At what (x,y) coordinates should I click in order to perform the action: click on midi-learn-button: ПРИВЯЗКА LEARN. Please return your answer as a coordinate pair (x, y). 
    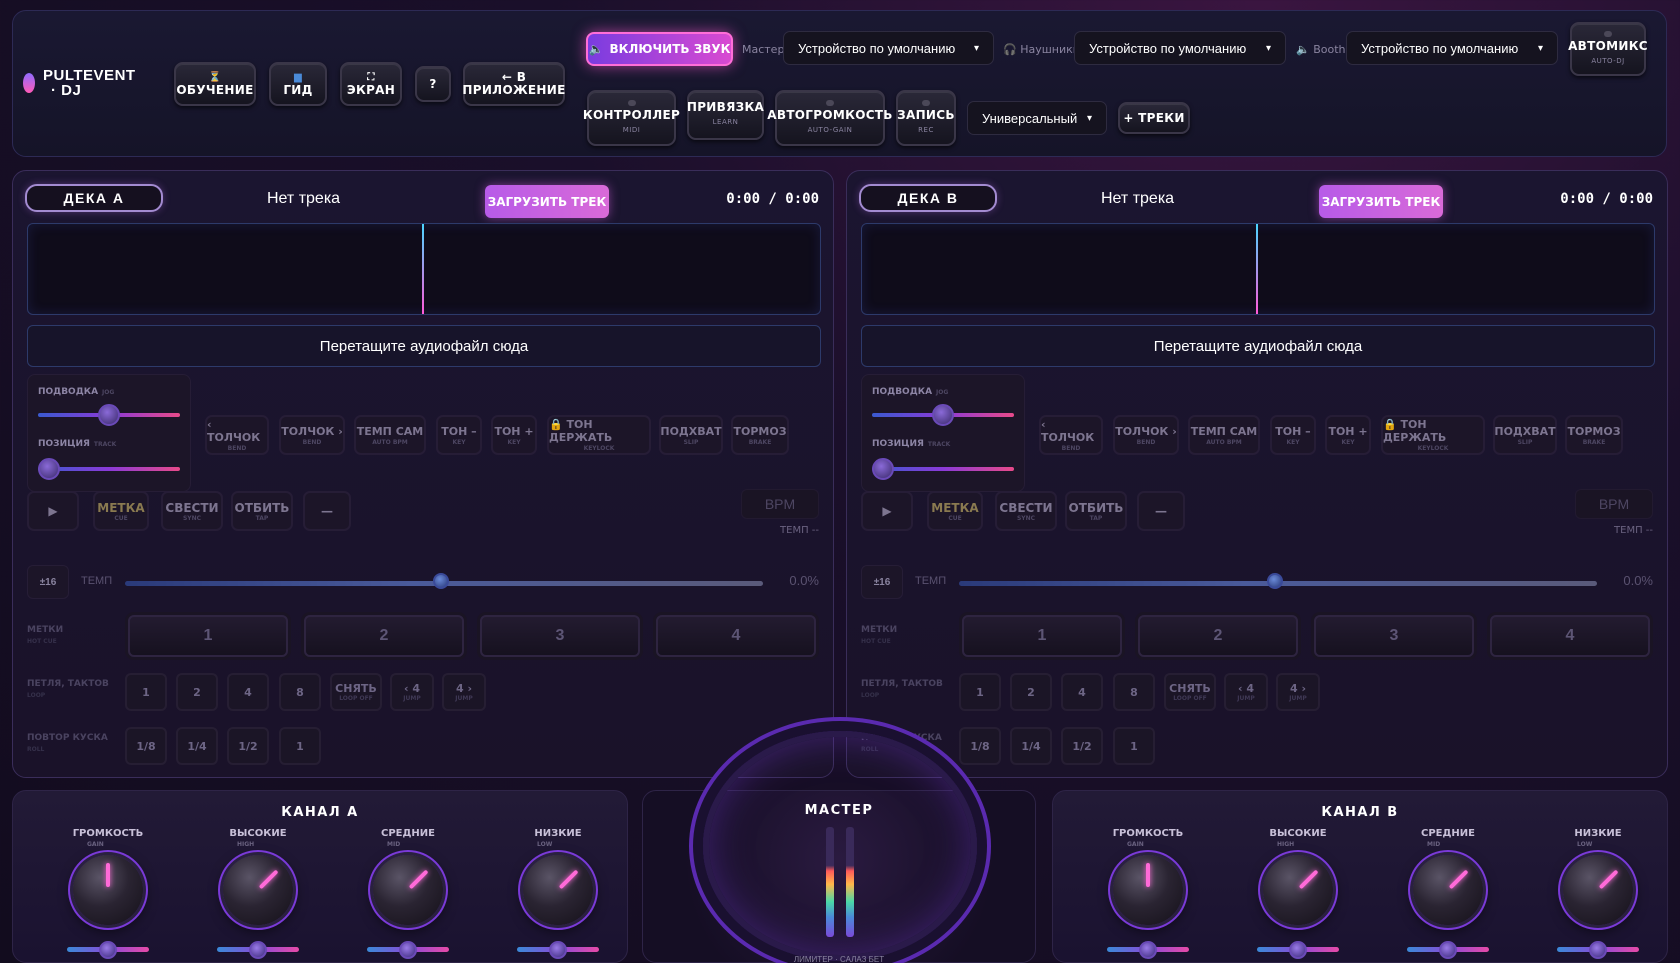
    Looking at the image, I should click on (725, 115).